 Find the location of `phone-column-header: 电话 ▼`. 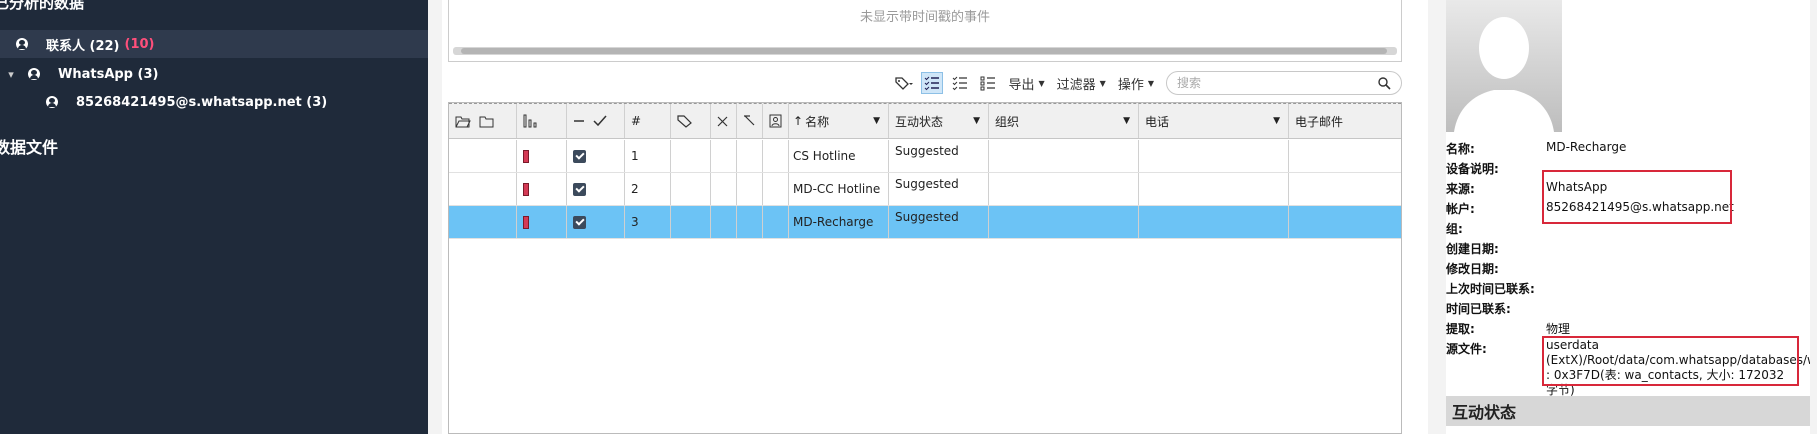

phone-column-header: 电话 ▼ is located at coordinates (1214, 121).